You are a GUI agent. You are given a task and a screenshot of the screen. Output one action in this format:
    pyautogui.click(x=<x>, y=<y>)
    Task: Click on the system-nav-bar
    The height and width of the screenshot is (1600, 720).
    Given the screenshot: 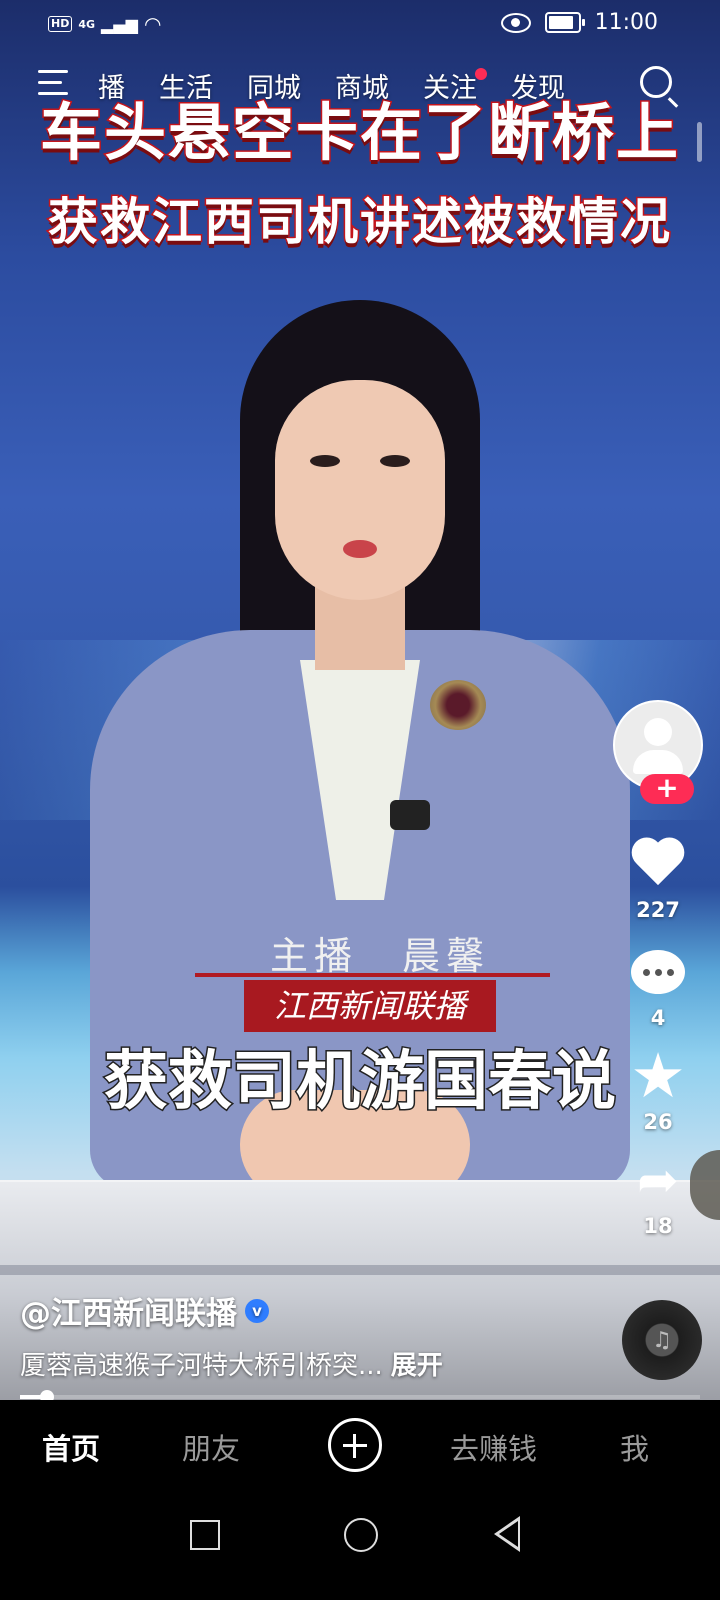 What is the action you would take?
    pyautogui.click(x=360, y=1545)
    